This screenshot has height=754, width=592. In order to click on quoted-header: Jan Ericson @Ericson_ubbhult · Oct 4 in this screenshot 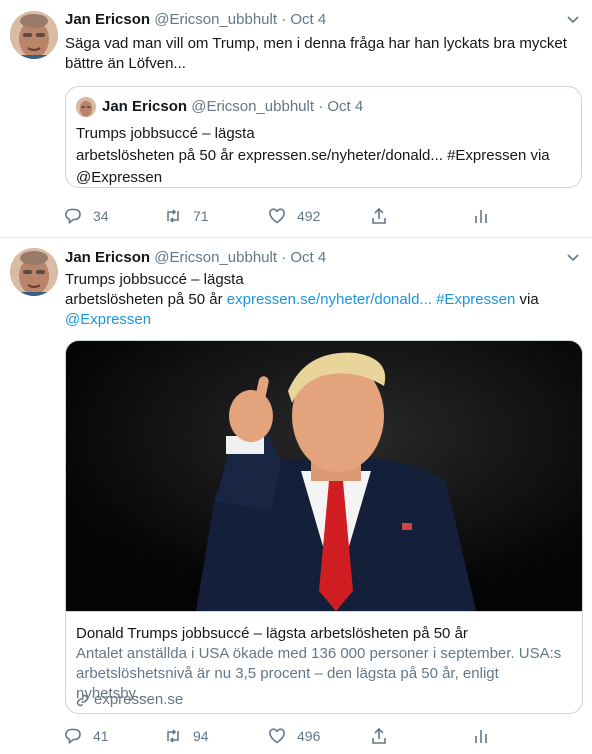, I will do `click(232, 107)`.